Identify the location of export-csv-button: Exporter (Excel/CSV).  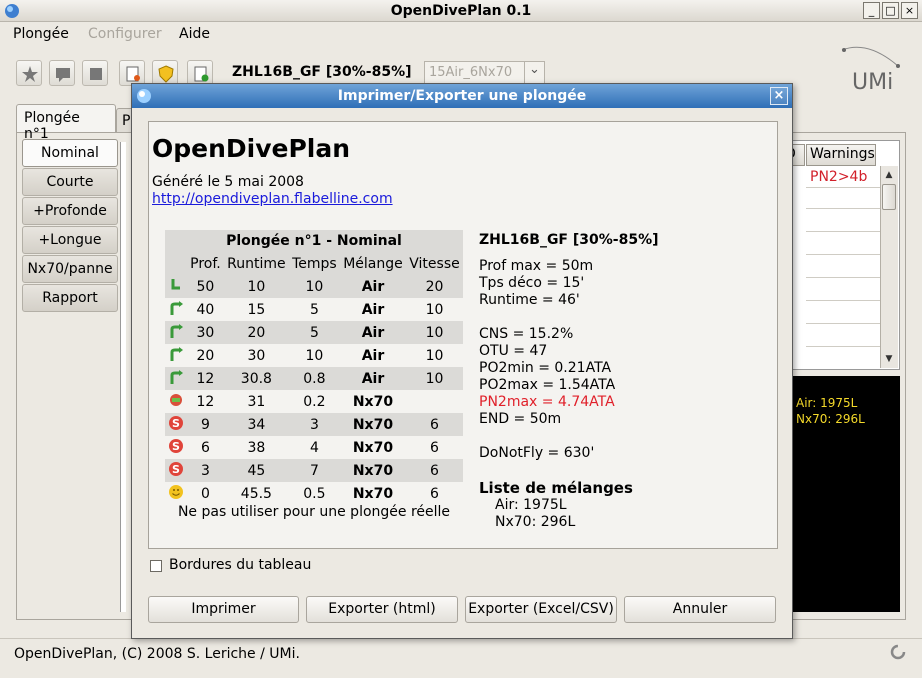
(541, 609).